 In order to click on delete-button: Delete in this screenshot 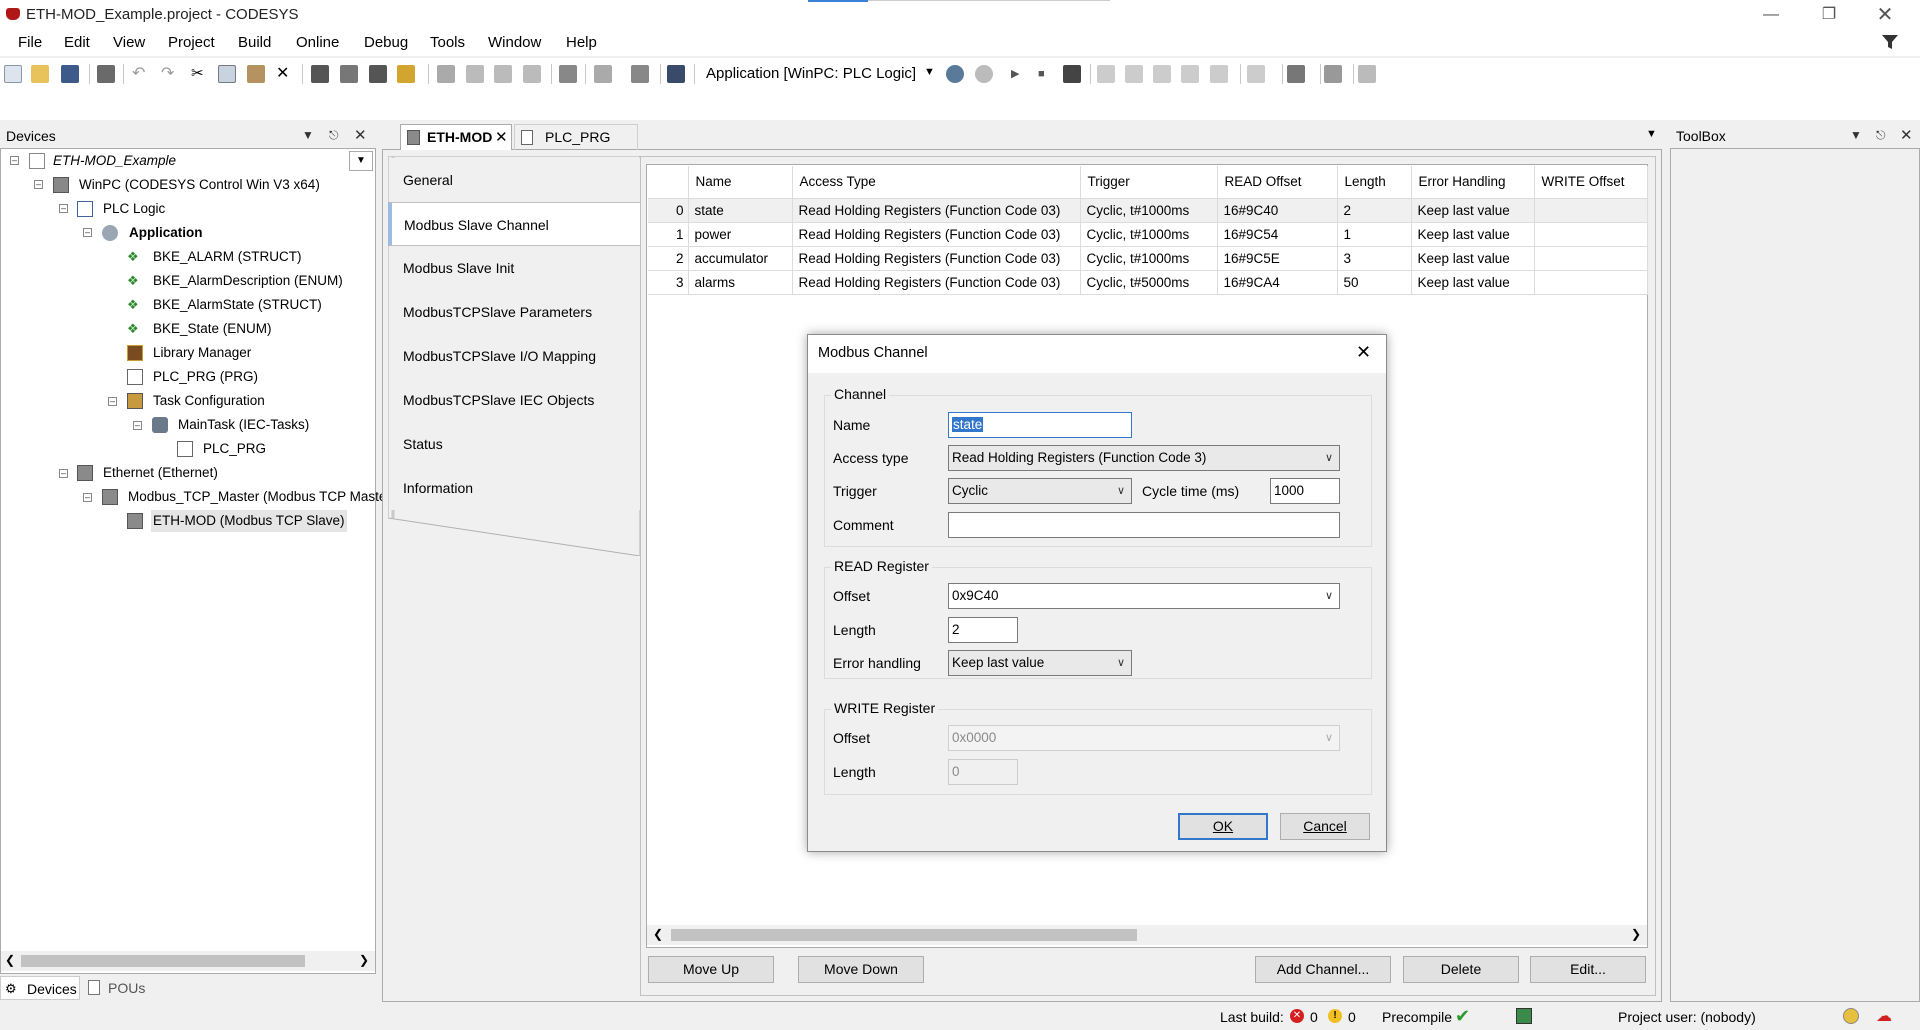, I will do `click(1461, 969)`.